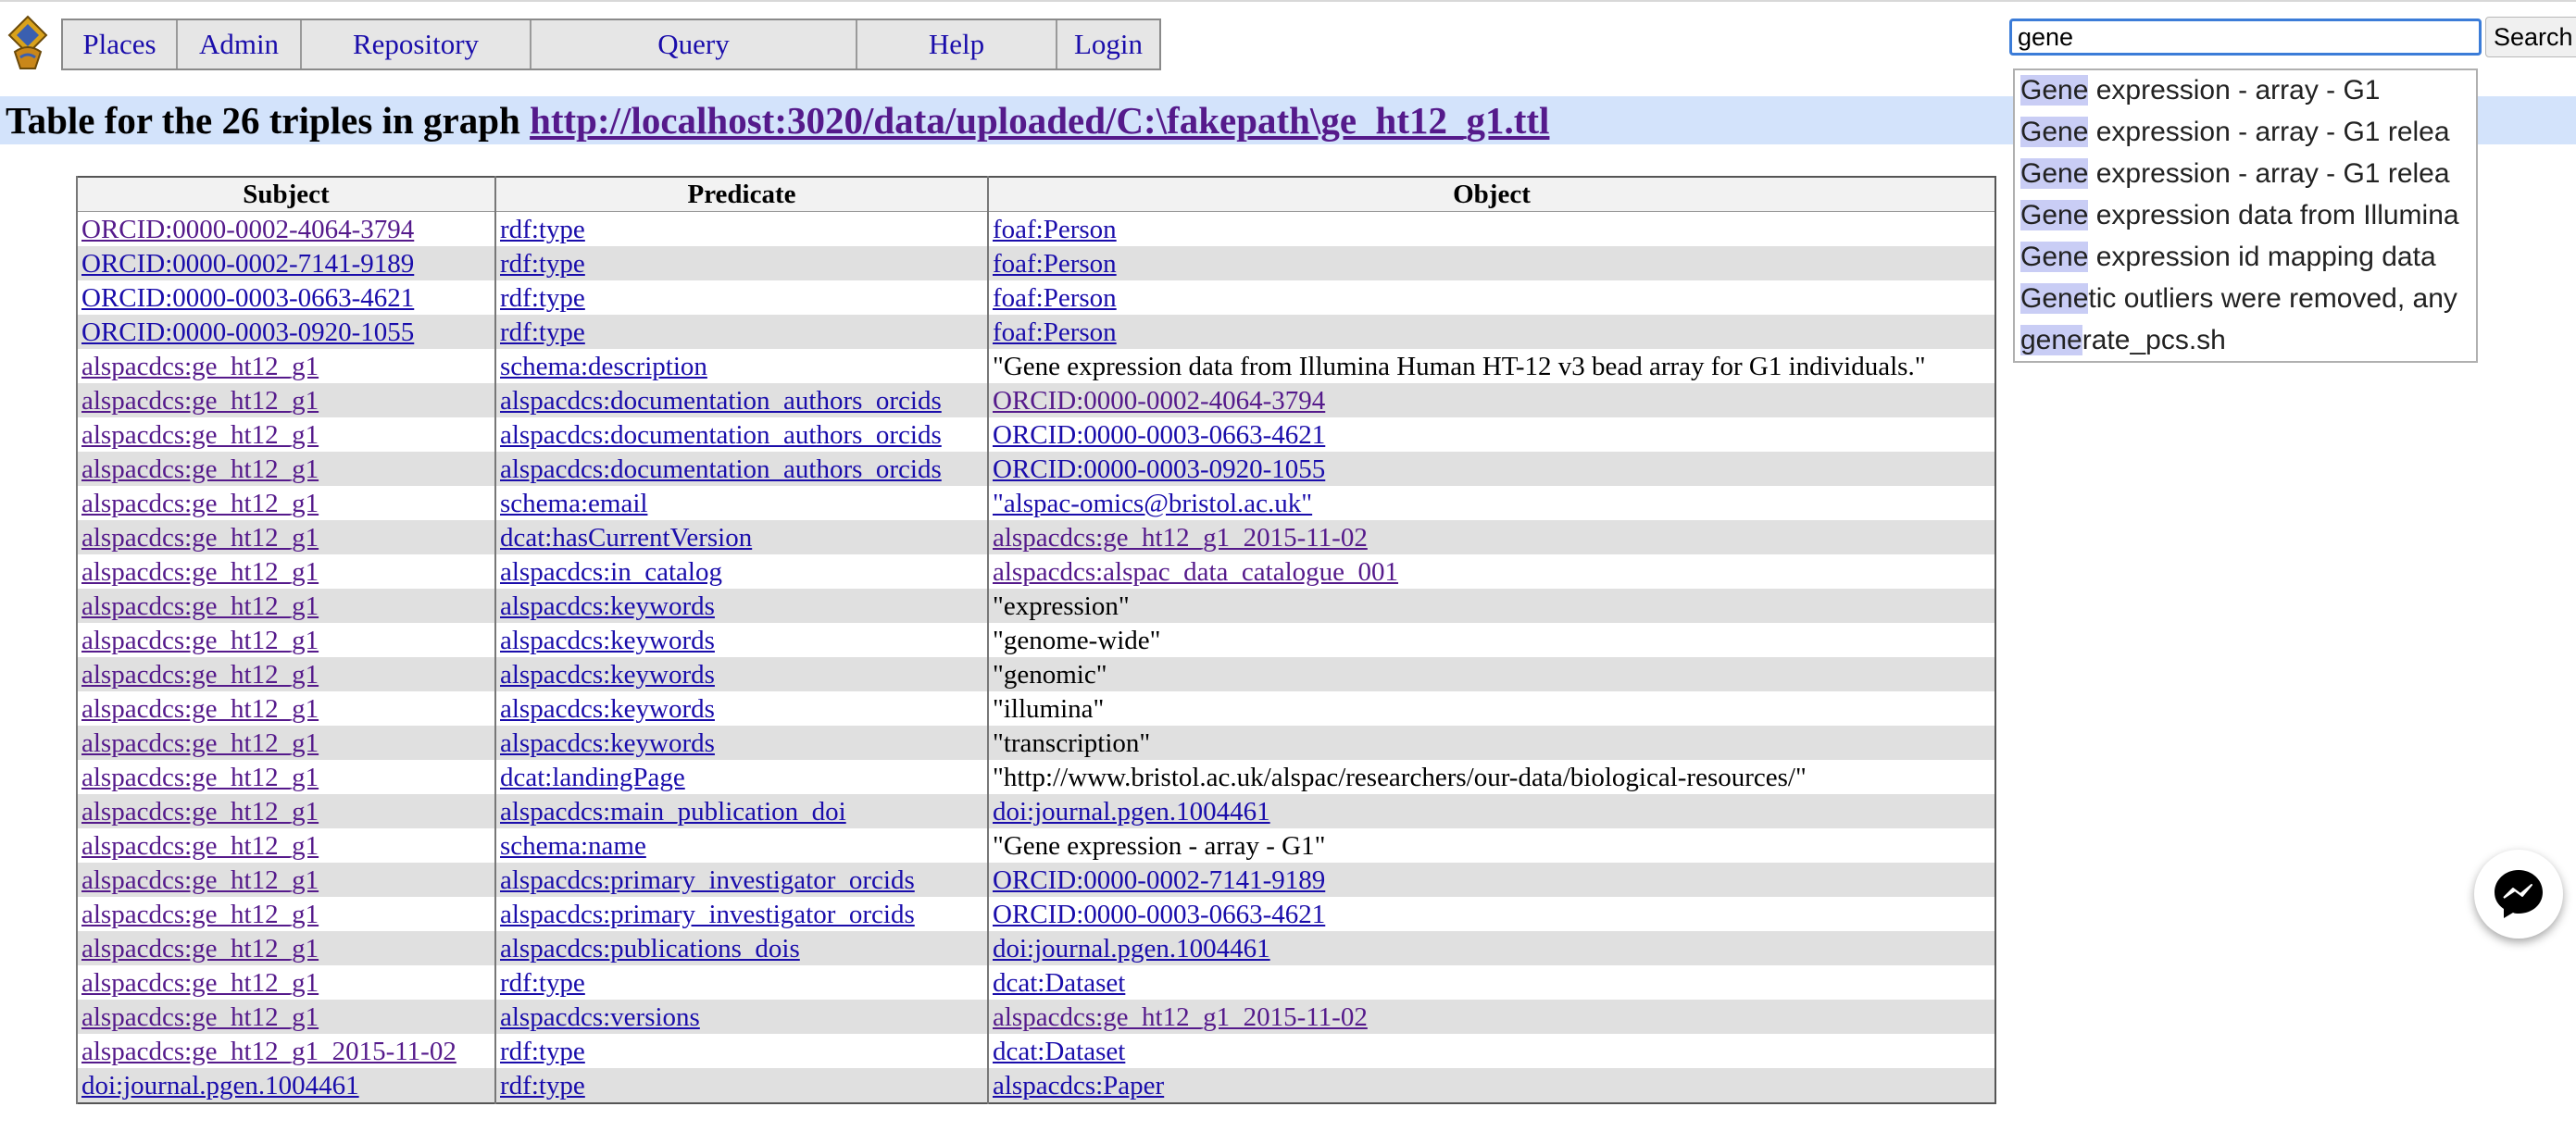 This screenshot has width=2576, height=1144. What do you see at coordinates (1078, 1085) in the screenshot?
I see `object-link: alspacdcs:Paper` at bounding box center [1078, 1085].